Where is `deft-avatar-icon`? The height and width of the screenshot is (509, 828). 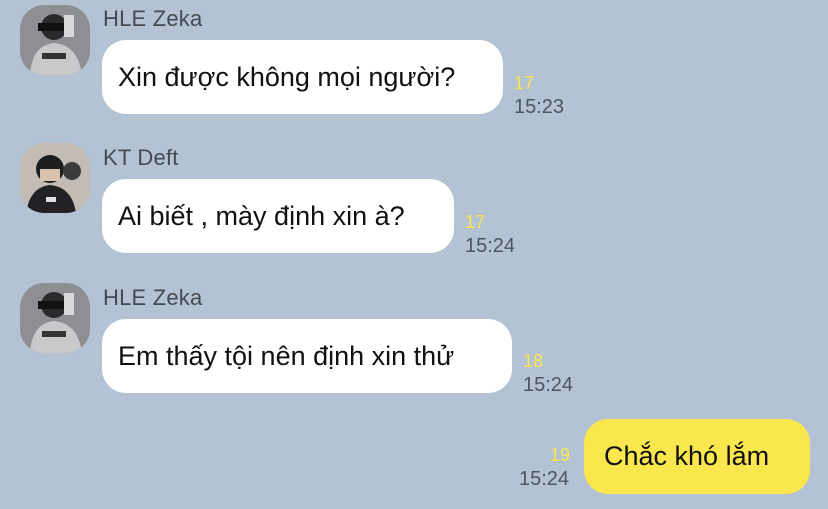 deft-avatar-icon is located at coordinates (55, 178).